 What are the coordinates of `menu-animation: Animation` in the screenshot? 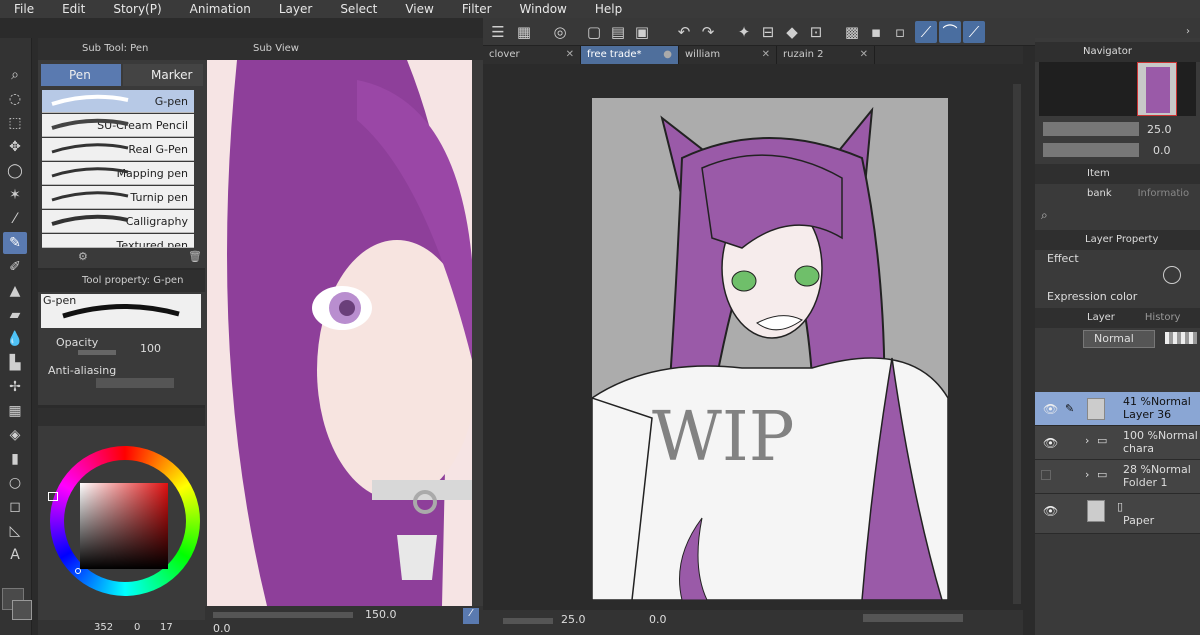 It's located at (220, 9).